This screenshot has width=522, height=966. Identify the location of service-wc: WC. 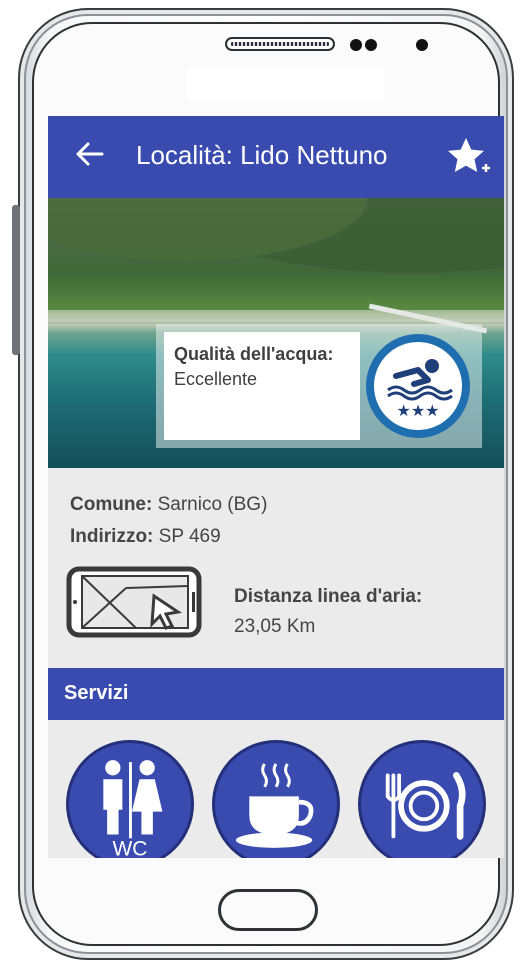
(130, 799).